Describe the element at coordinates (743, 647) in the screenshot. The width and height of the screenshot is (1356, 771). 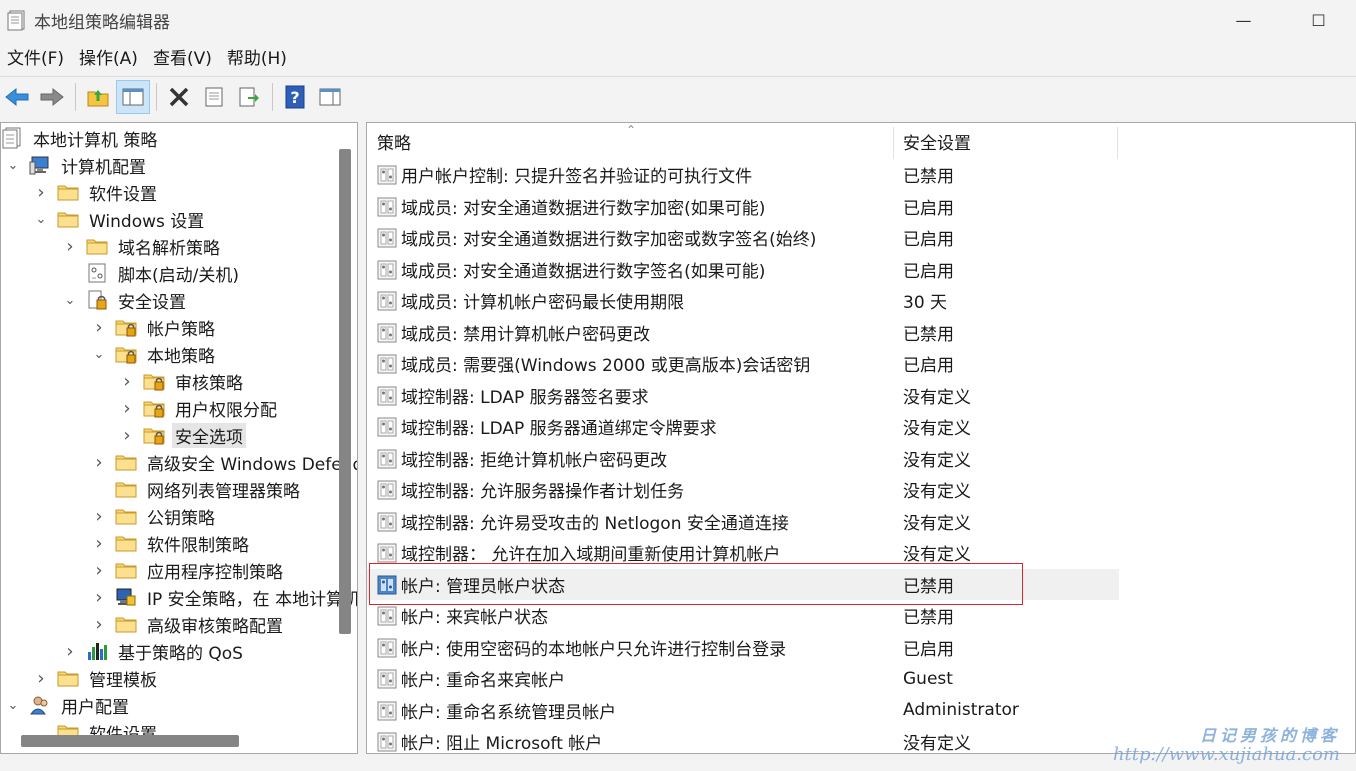
I see `policy-row: 帐户: 使用空密码的本地帐户只允许进行控制台登录 已启用` at that location.